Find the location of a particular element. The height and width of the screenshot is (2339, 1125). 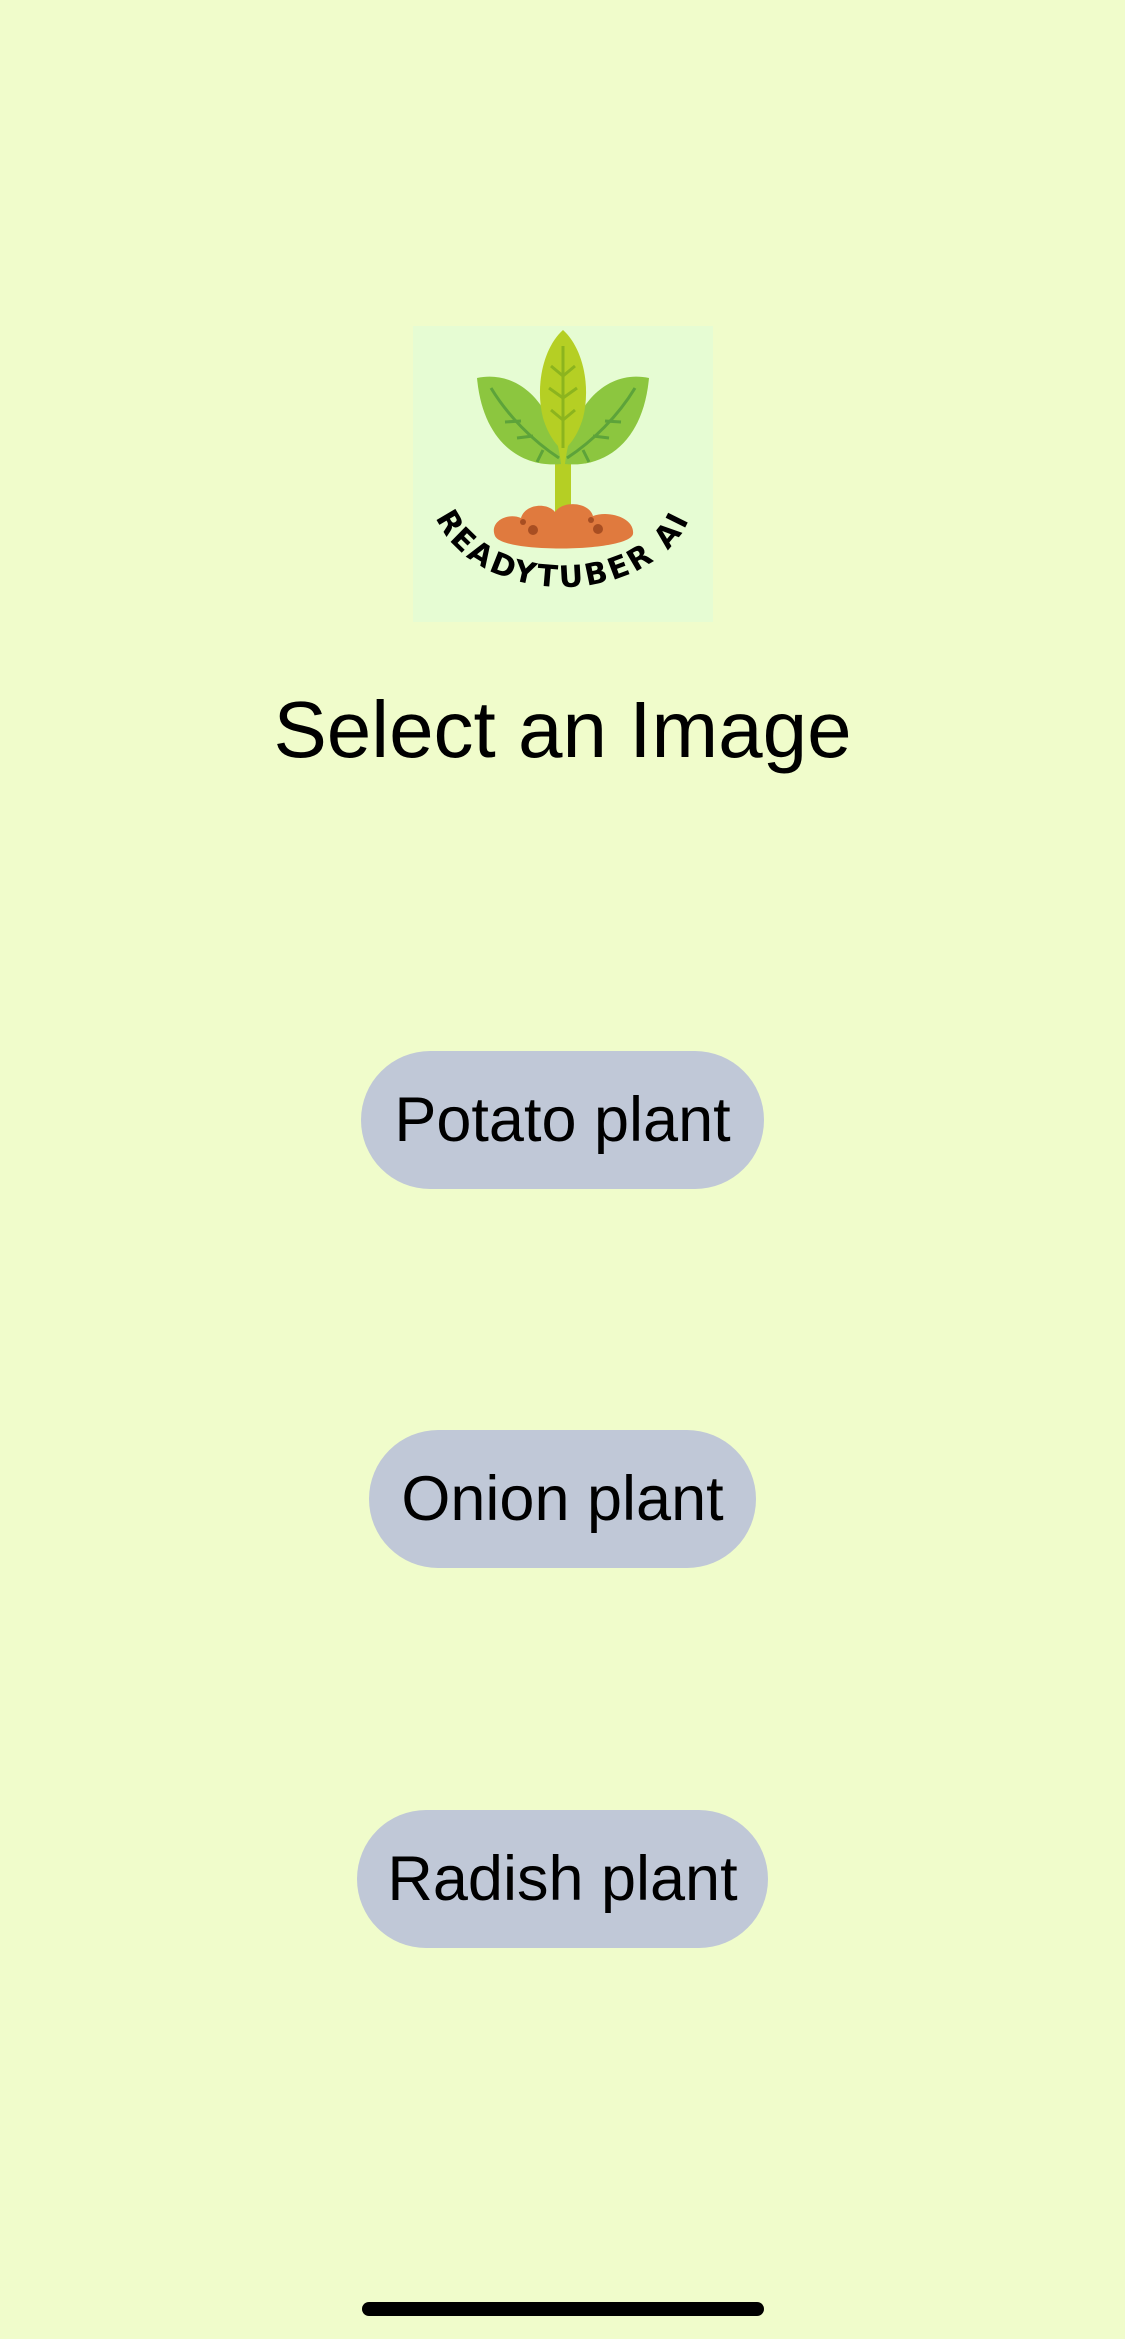

onion-plant-button: Onion plant is located at coordinates (562, 1499).